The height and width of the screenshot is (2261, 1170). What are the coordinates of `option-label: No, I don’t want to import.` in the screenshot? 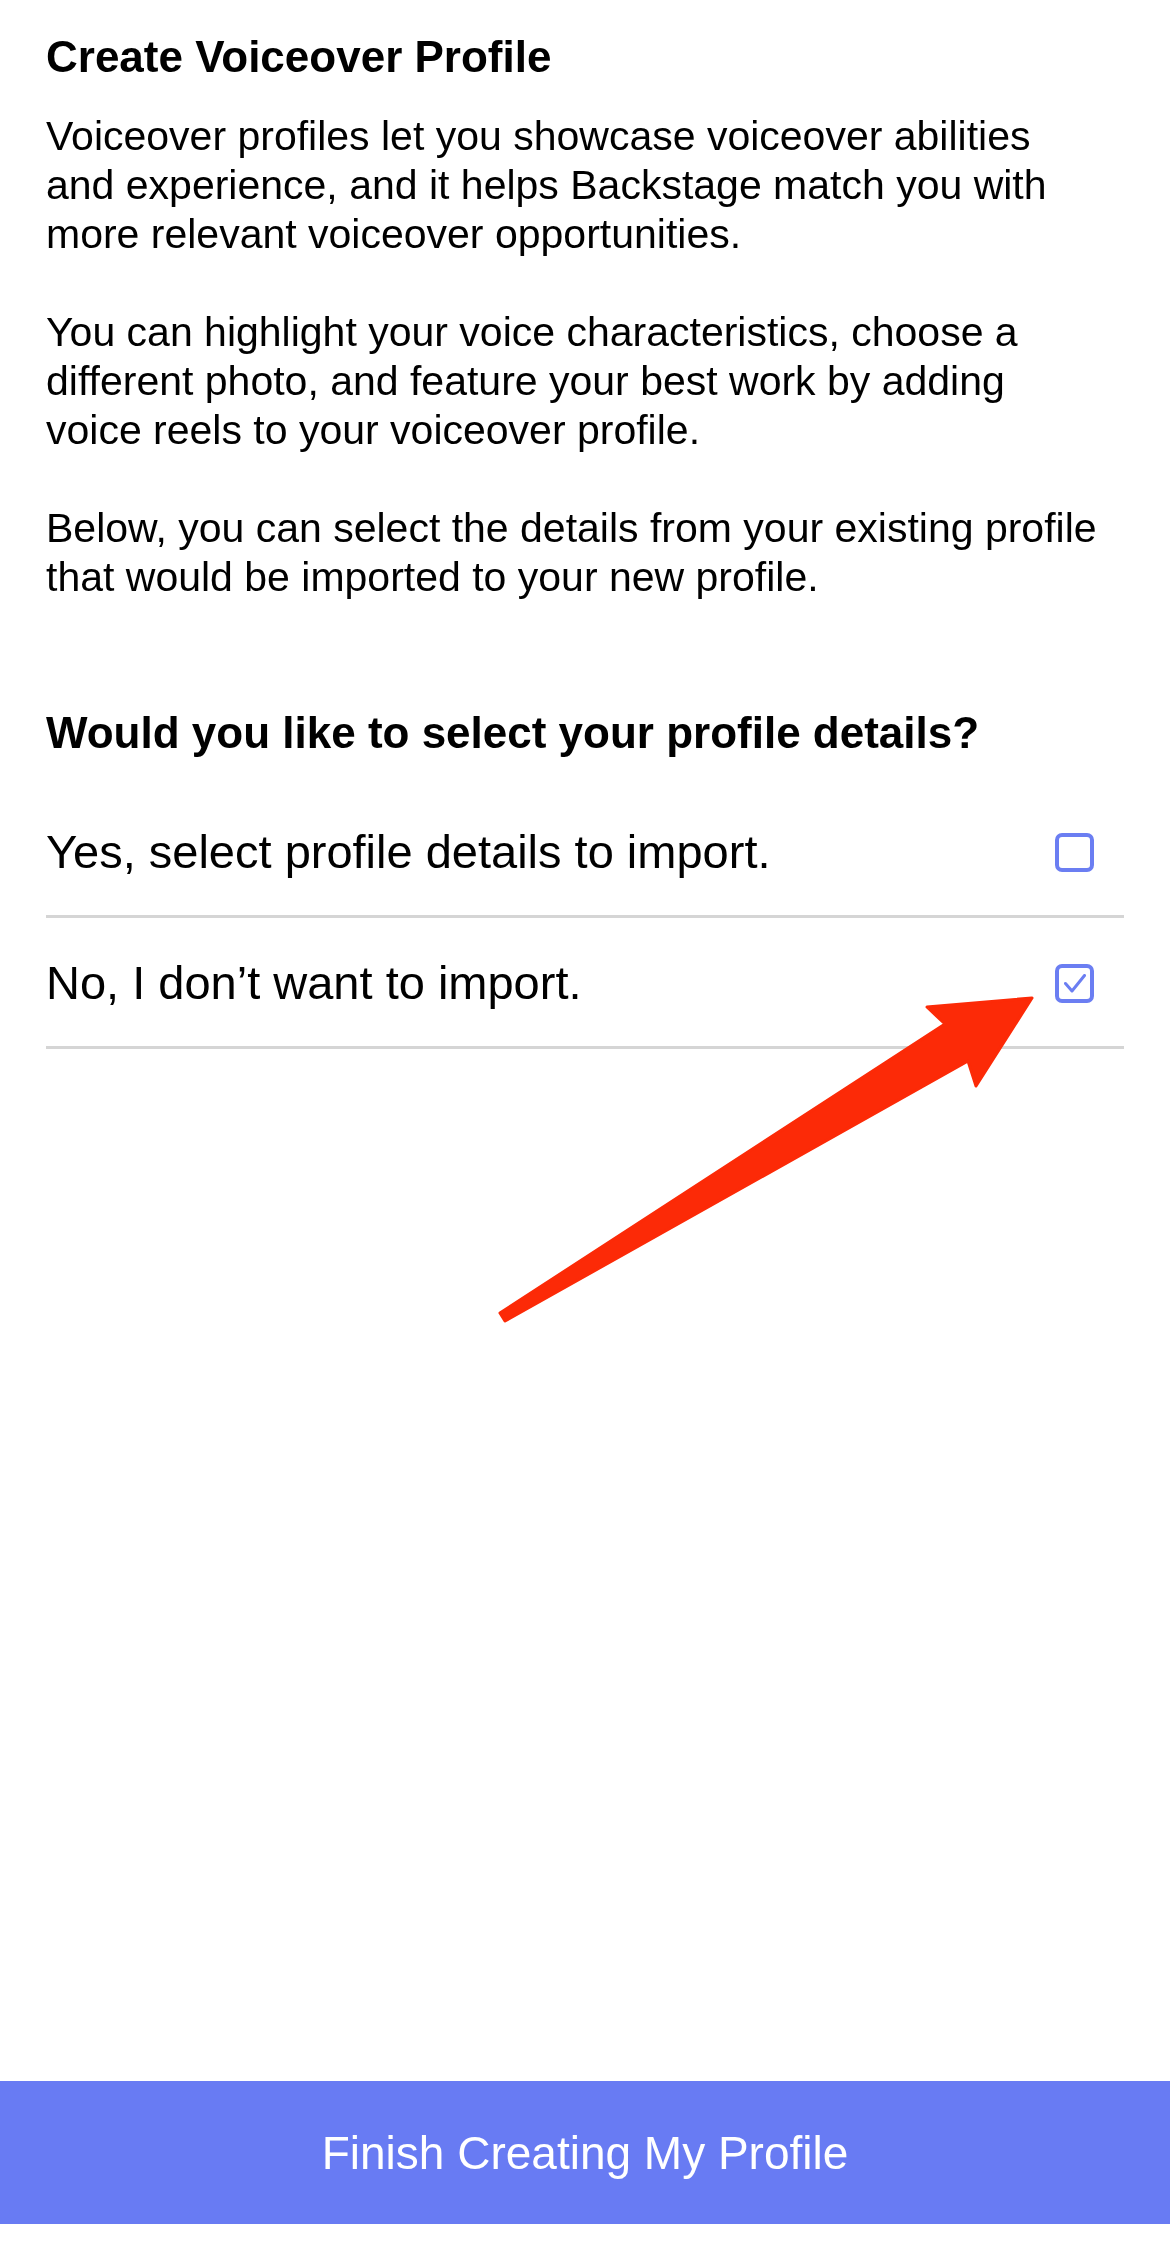 It's located at (314, 983).